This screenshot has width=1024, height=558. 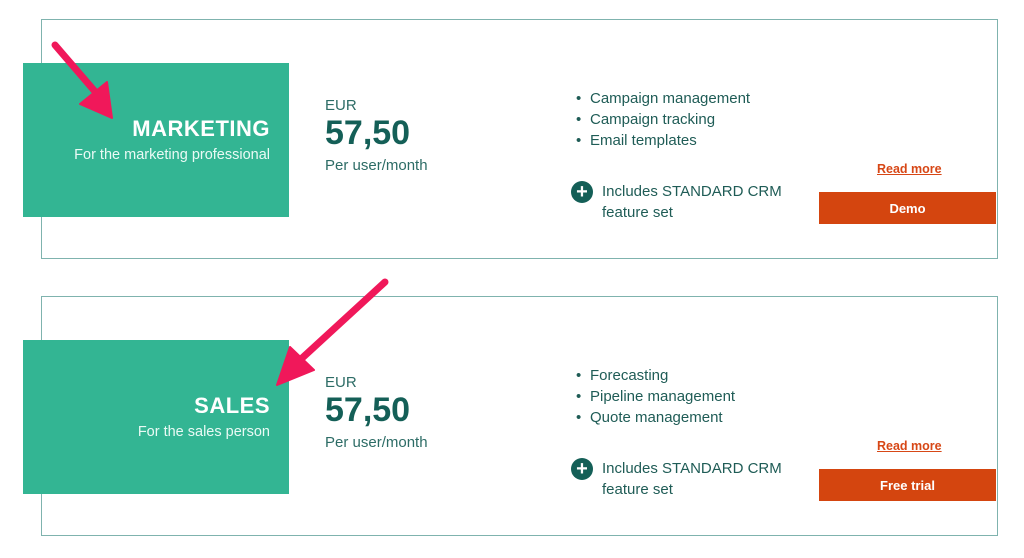 I want to click on includes-note-marketing: + Includes STANDARD CRM feature set, so click(x=681, y=202).